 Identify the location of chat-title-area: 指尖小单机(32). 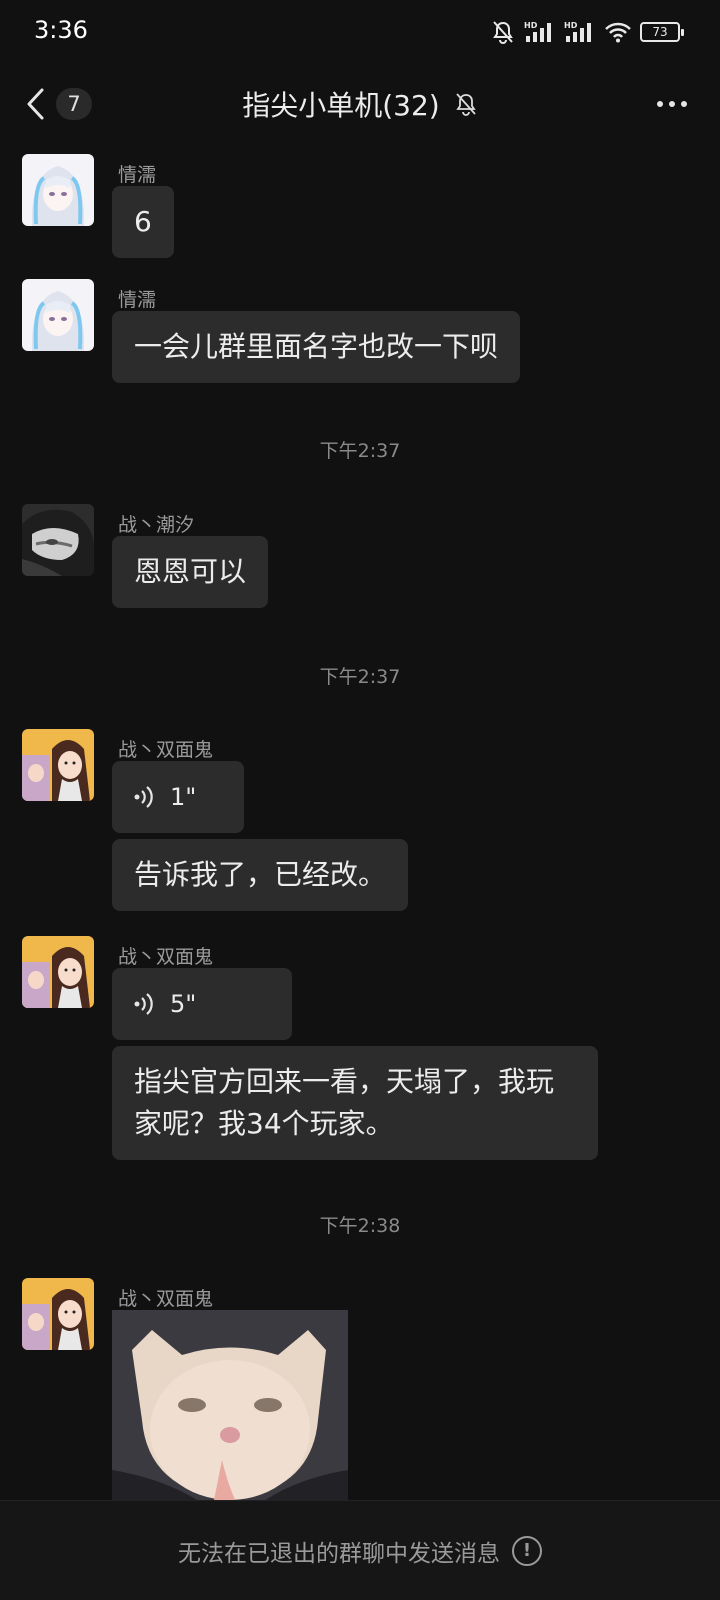
(360, 104).